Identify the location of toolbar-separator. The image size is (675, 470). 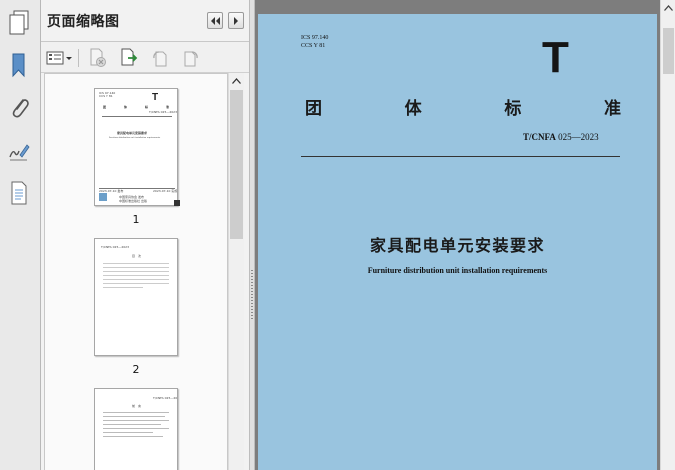
(78, 58).